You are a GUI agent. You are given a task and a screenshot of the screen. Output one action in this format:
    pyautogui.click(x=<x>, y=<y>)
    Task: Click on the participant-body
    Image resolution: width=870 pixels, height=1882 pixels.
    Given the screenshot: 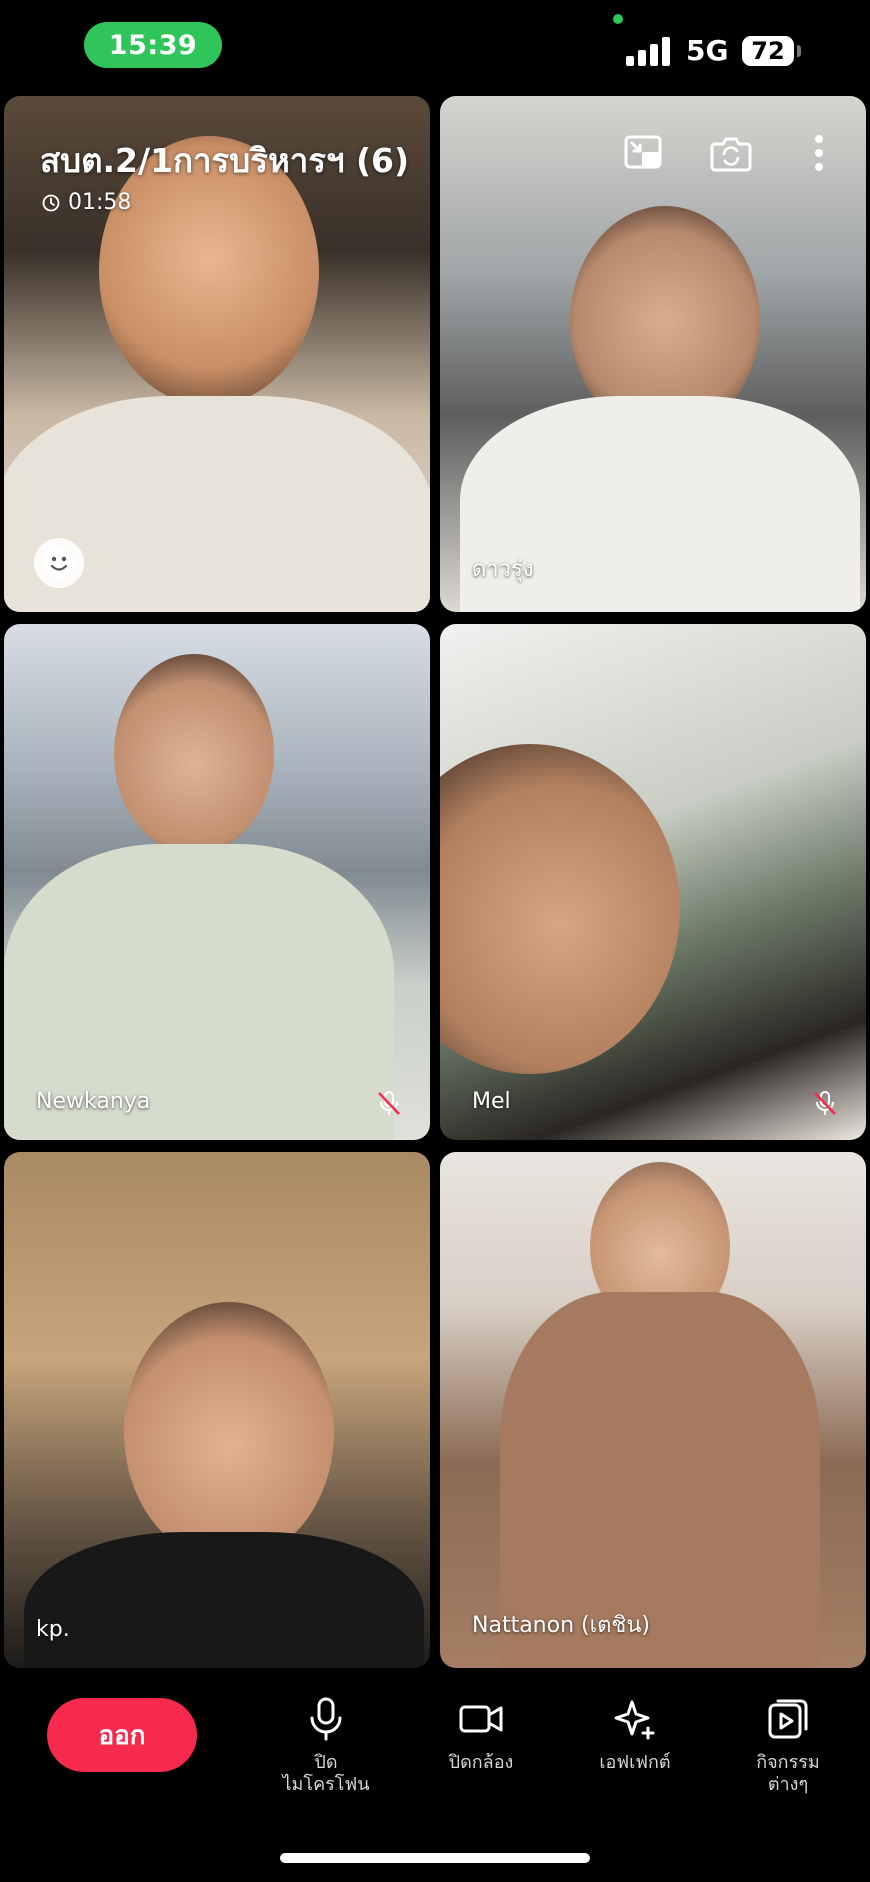 What is the action you would take?
    pyautogui.click(x=224, y=1600)
    